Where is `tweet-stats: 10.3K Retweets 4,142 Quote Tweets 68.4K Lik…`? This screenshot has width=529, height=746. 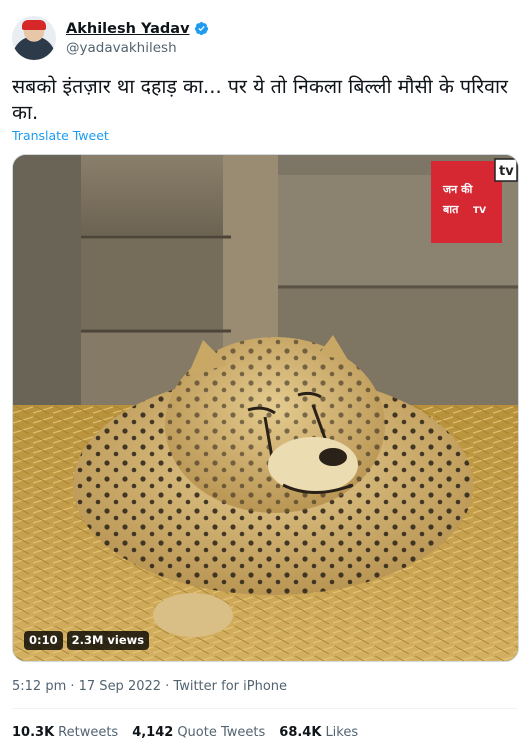
tweet-stats: 10.3K Retweets 4,142 Quote Tweets 68.4K Lik… is located at coordinates (185, 732).